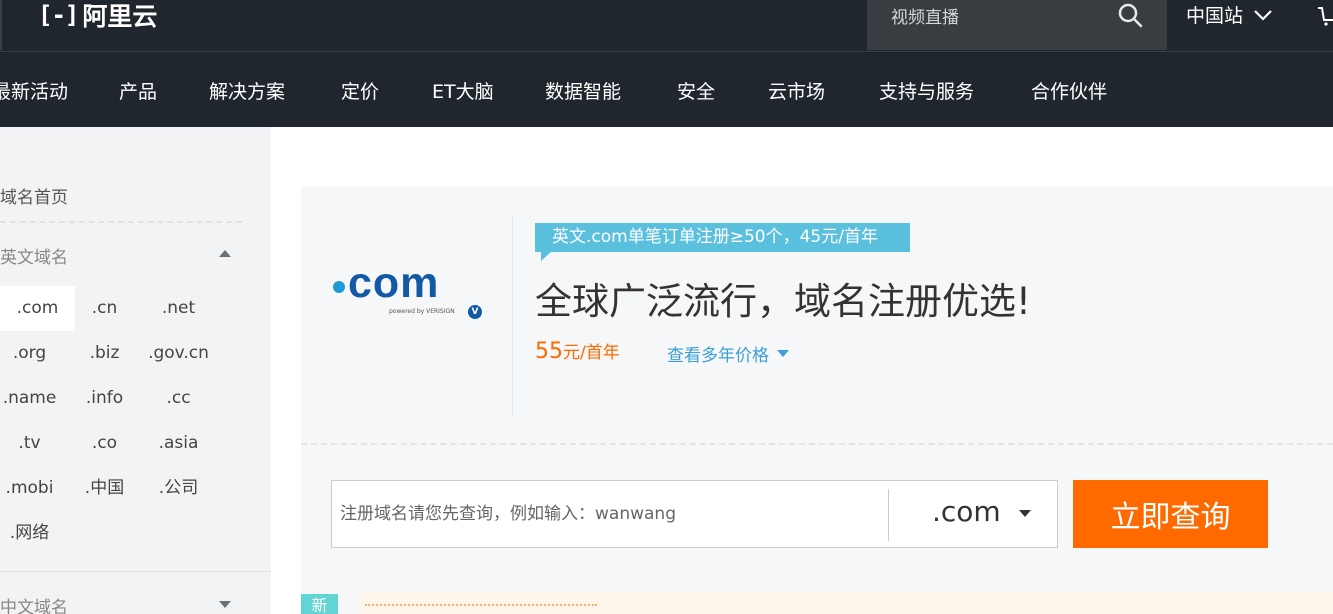 The image size is (1333, 614). What do you see at coordinates (360, 90) in the screenshot?
I see `nav-item-pricing: 定价` at bounding box center [360, 90].